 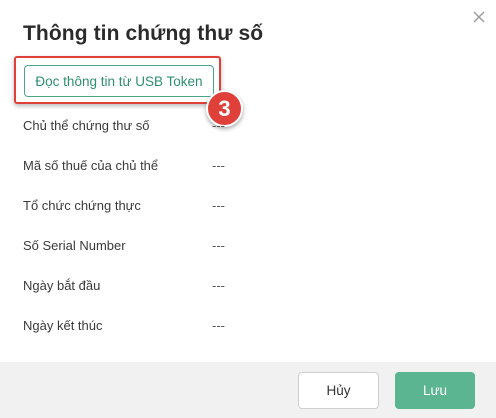 I want to click on cancel-button: Hủy, so click(x=338, y=390).